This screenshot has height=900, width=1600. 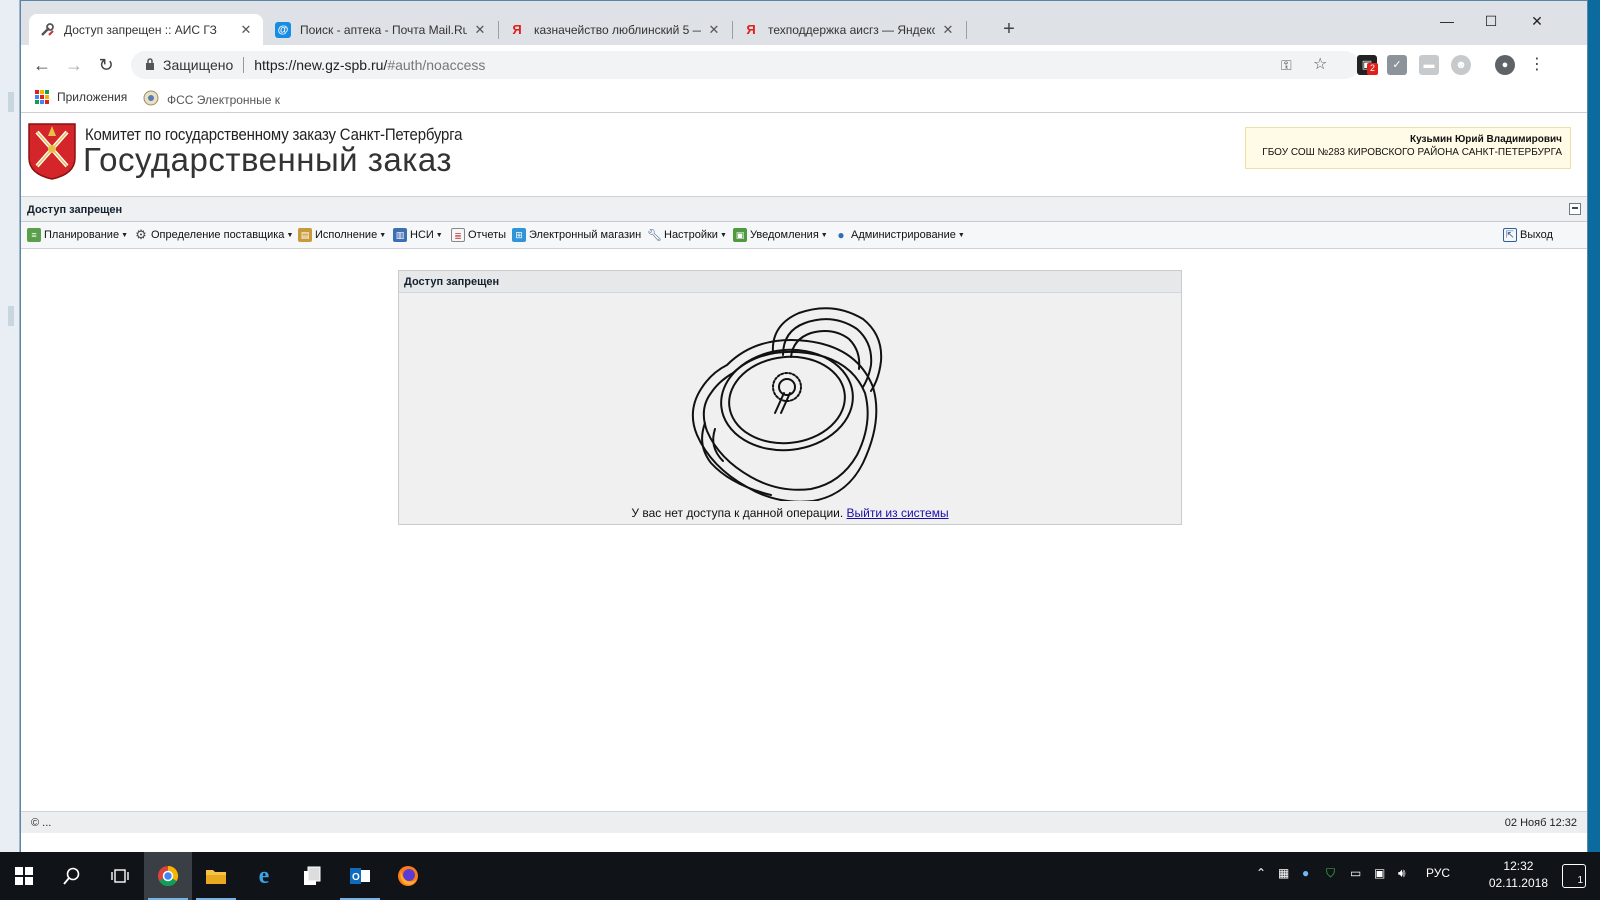 What do you see at coordinates (780, 235) in the screenshot?
I see `menu-notifications: ▣ Уведомления ▼` at bounding box center [780, 235].